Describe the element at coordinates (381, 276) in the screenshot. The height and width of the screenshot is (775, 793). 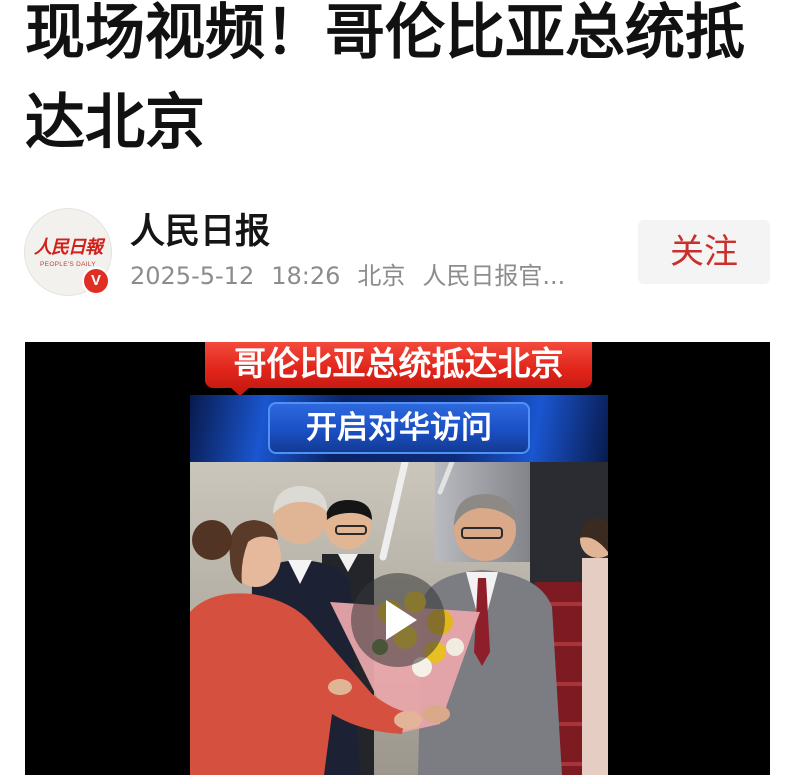
I see `publish-location: 北京` at that location.